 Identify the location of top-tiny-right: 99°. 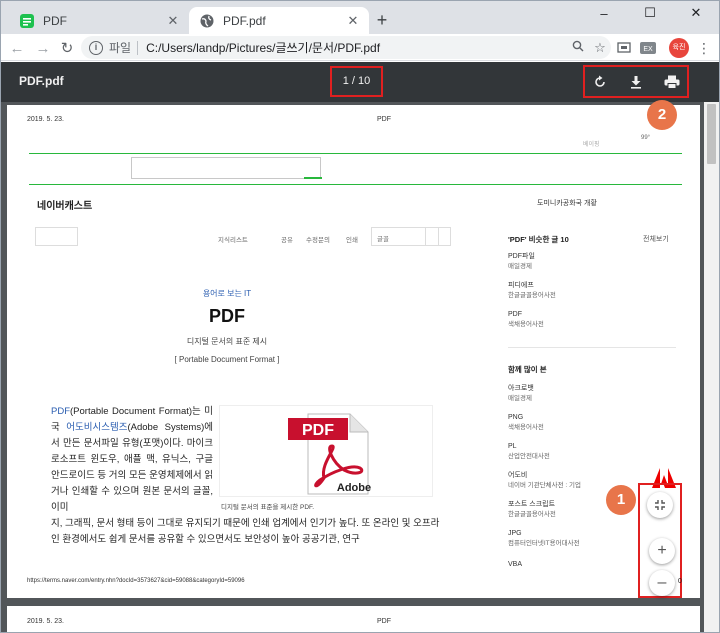
(646, 138).